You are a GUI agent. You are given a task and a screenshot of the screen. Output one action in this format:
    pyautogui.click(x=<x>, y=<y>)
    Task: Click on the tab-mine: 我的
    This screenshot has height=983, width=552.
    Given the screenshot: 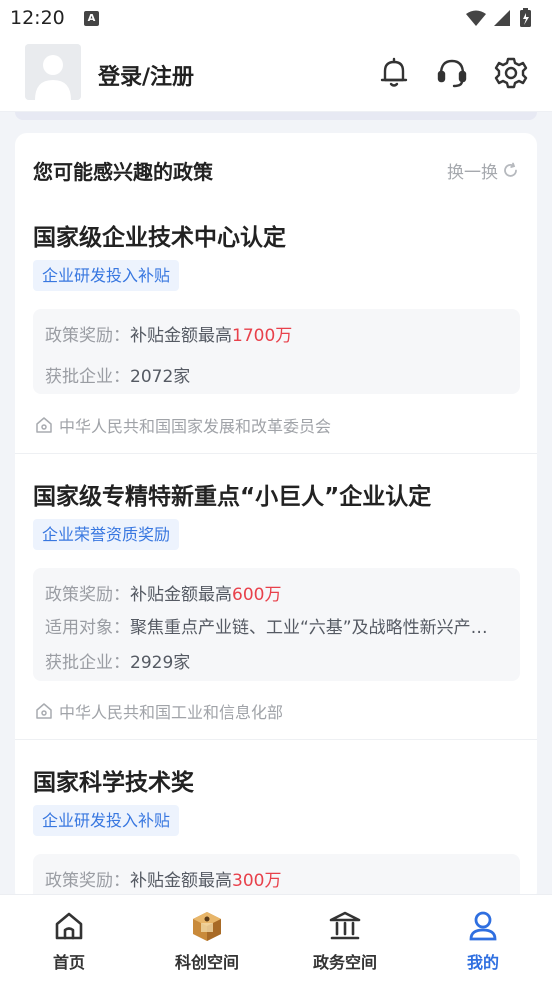 What is the action you would take?
    pyautogui.click(x=483, y=939)
    